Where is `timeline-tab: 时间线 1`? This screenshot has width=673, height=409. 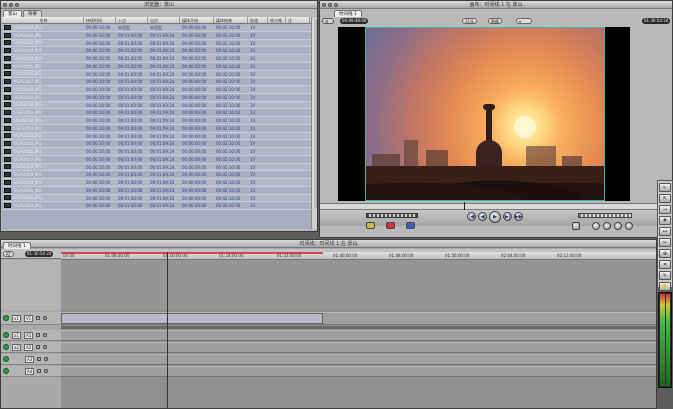
timeline-tab: 时间线 1 is located at coordinates (17, 245).